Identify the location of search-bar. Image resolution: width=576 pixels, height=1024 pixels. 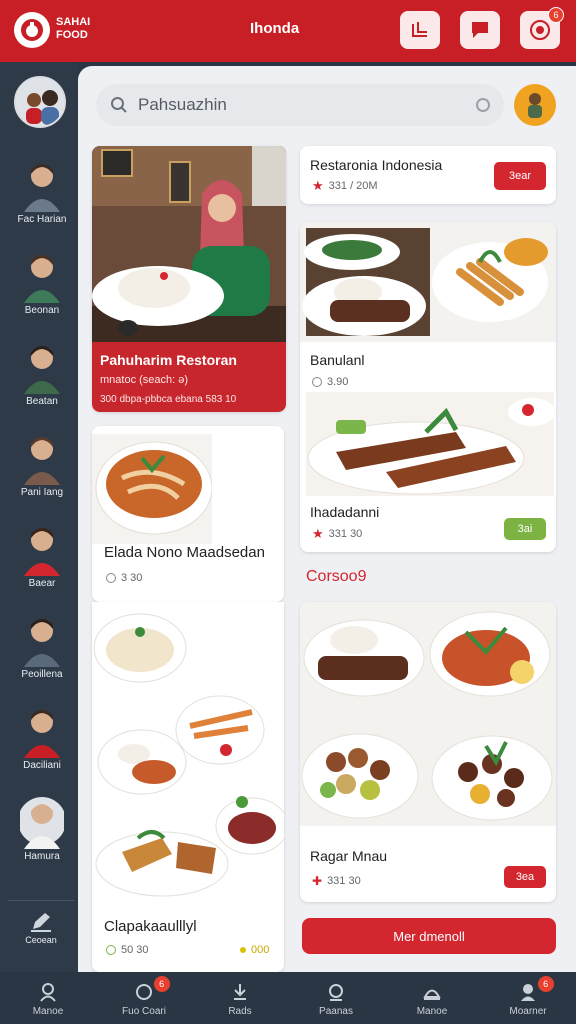
(300, 105).